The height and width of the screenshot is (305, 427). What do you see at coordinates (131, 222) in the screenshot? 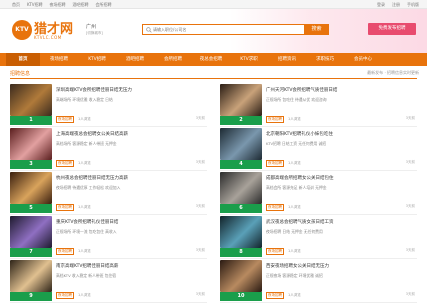
I see `job-title: 重庆KTV会所招聘礼仪佳丽日结` at bounding box center [131, 222].